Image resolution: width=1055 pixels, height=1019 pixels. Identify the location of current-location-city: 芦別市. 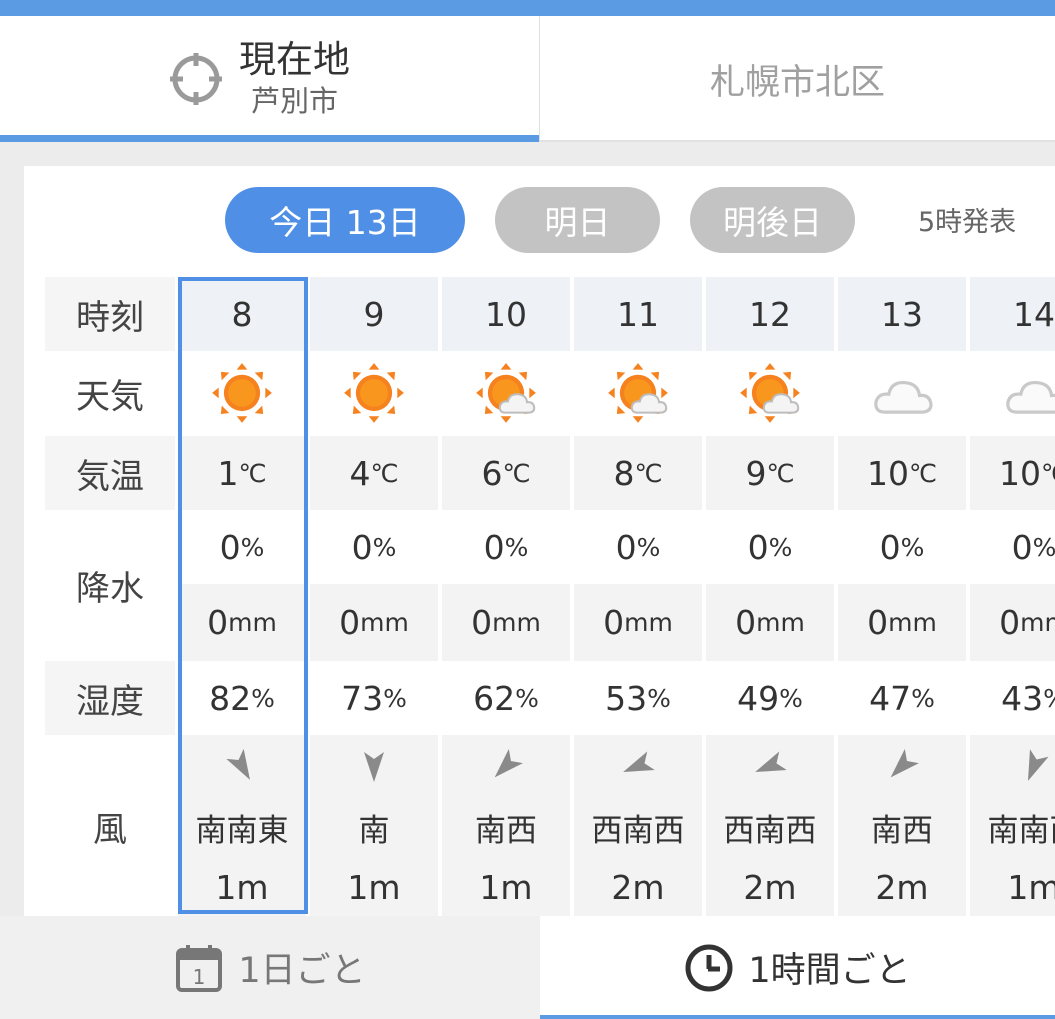
(294, 101).